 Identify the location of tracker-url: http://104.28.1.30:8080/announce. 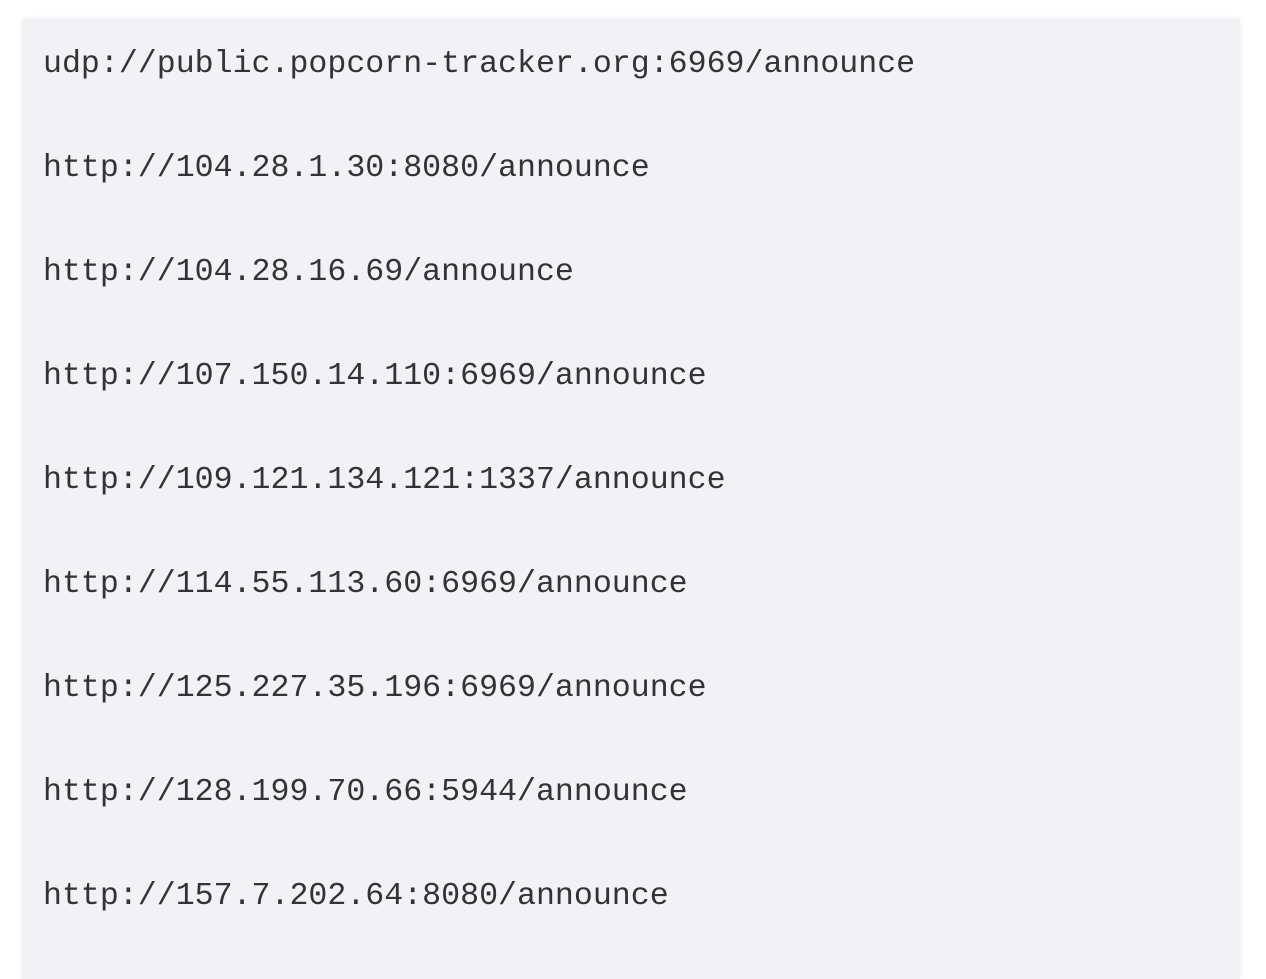
(346, 168).